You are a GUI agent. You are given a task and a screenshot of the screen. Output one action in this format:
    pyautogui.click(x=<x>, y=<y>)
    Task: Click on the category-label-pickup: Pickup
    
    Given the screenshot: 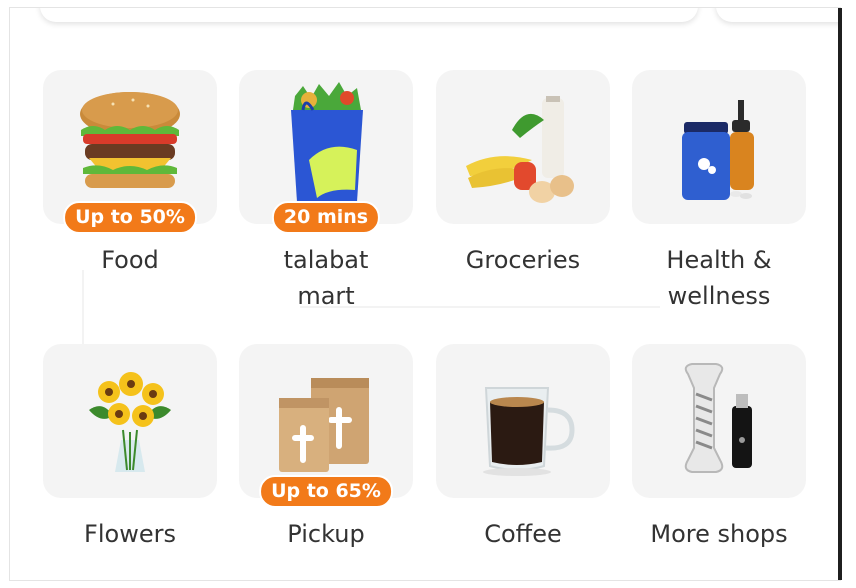 What is the action you would take?
    pyautogui.click(x=326, y=534)
    